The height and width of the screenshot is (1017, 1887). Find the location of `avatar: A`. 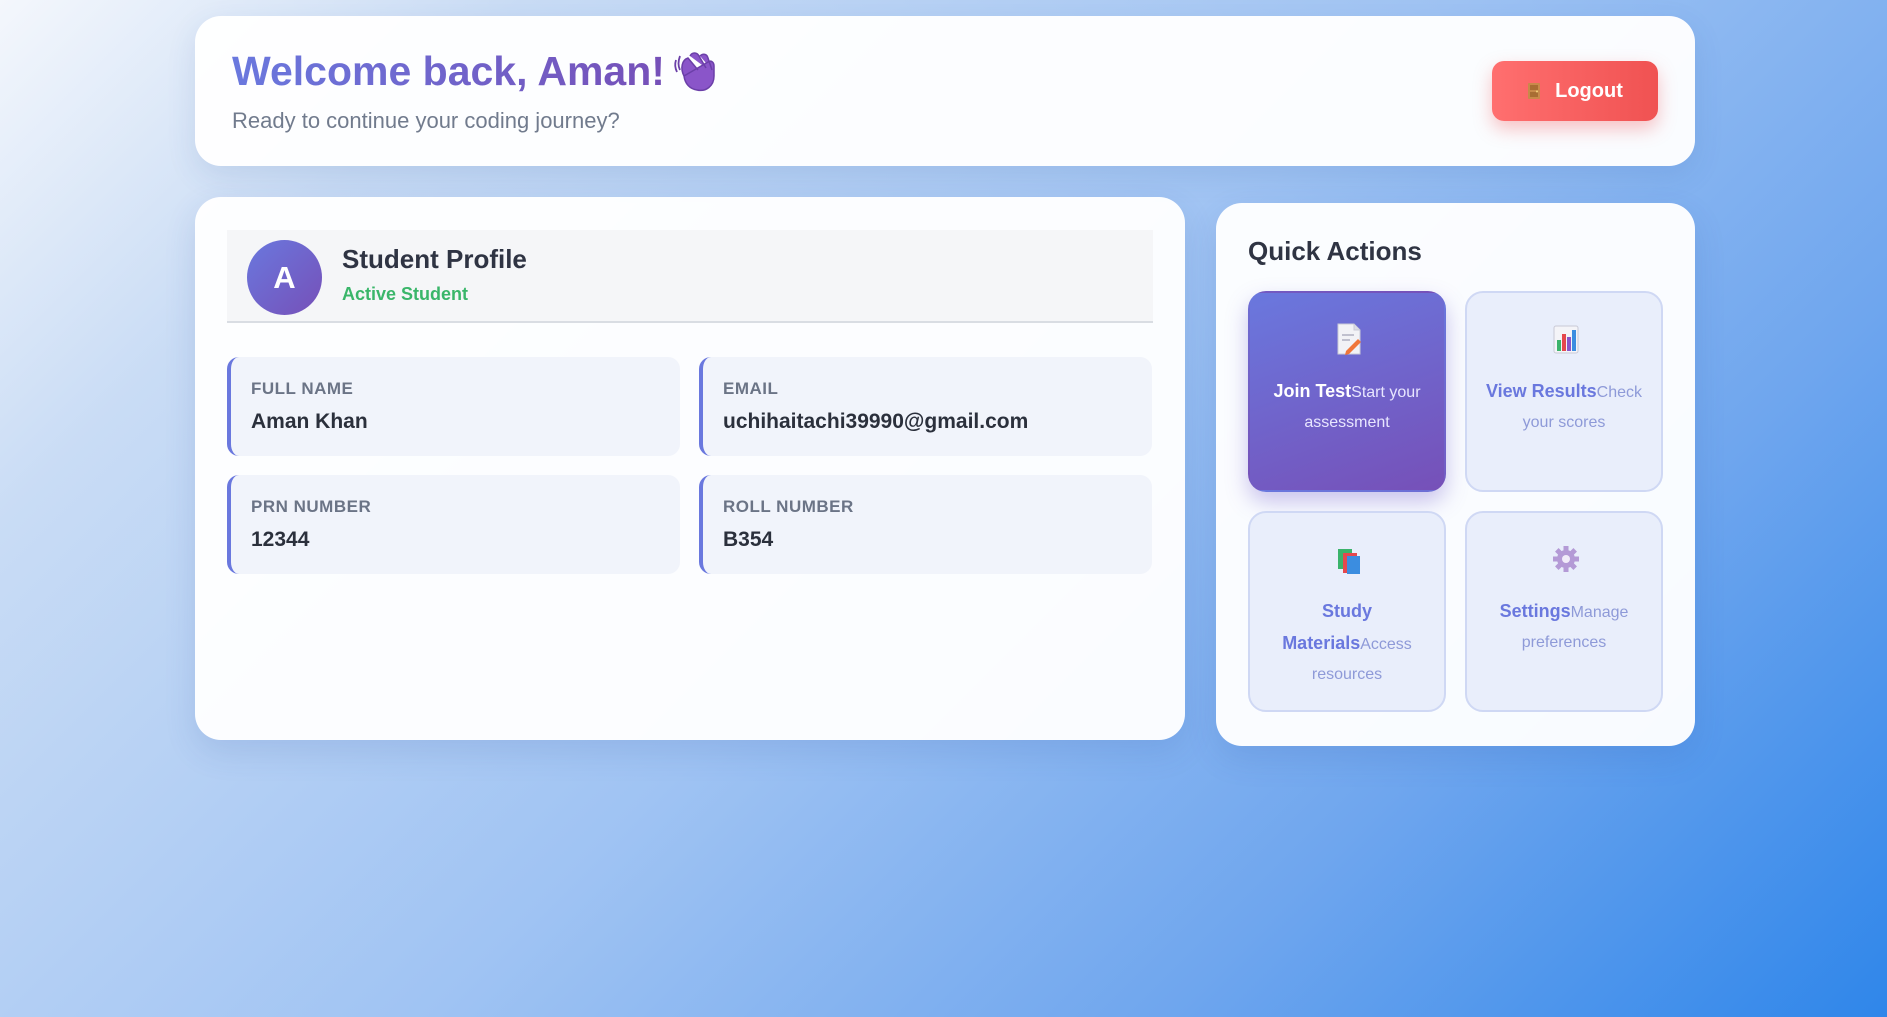

avatar: A is located at coordinates (284, 277).